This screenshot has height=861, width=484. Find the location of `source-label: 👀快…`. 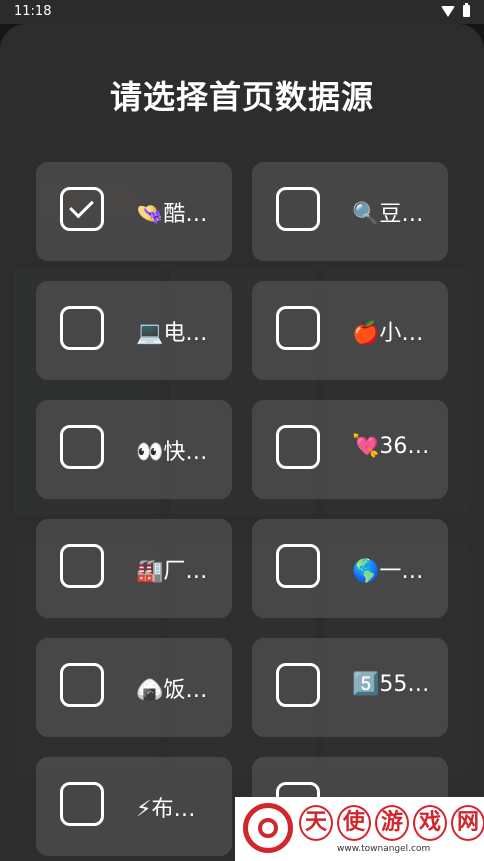

source-label: 👀快… is located at coordinates (172, 452).